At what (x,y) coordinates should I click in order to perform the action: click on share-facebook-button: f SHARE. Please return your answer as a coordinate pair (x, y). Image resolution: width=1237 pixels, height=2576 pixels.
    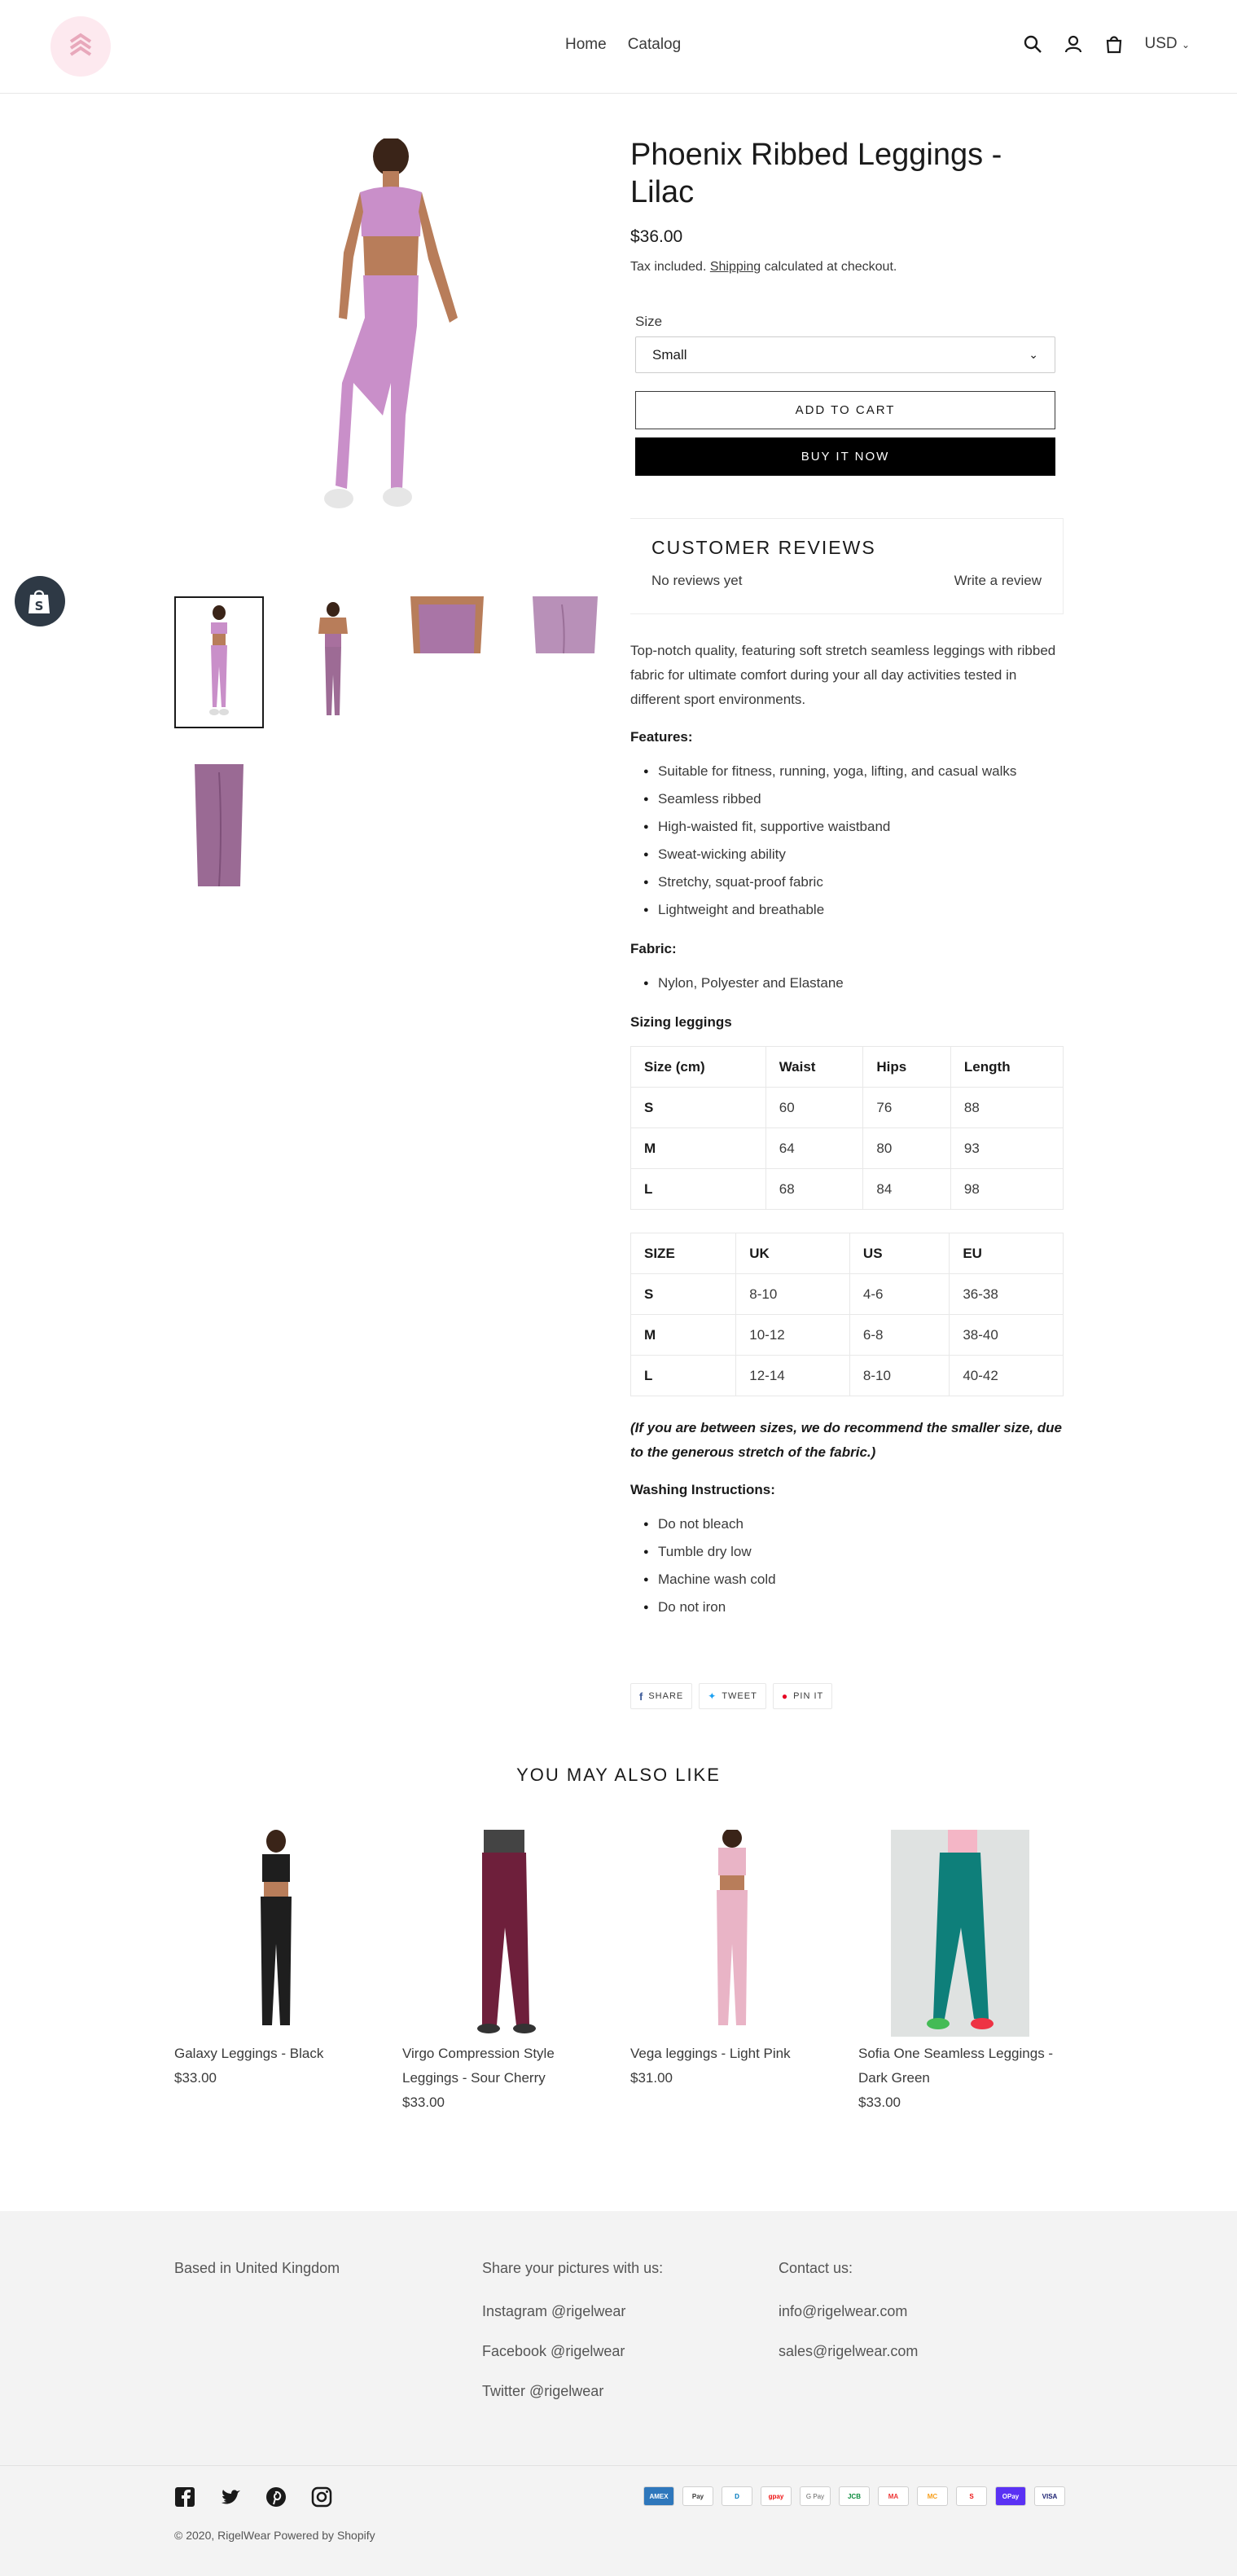
    Looking at the image, I should click on (661, 1696).